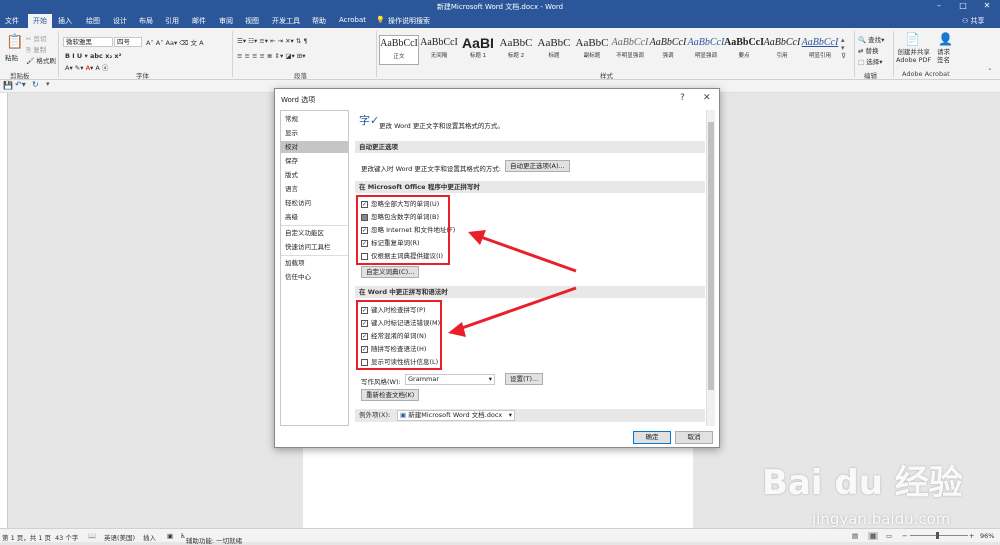  Describe the element at coordinates (881, 519) in the screenshot. I see `watermark-url: jingyan.baidu.com` at that location.